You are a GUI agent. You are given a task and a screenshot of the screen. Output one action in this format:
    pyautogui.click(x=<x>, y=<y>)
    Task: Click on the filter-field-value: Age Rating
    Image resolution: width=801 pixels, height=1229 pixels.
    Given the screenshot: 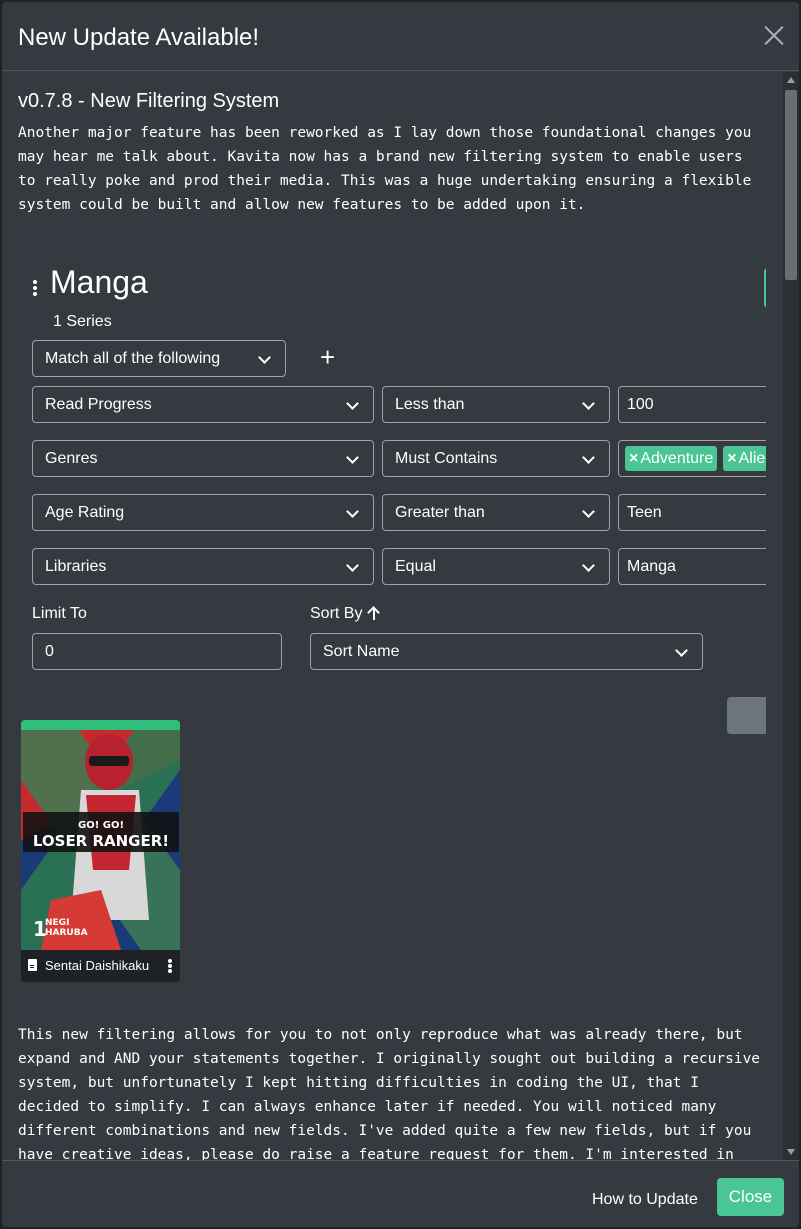 What is the action you would take?
    pyautogui.click(x=85, y=512)
    